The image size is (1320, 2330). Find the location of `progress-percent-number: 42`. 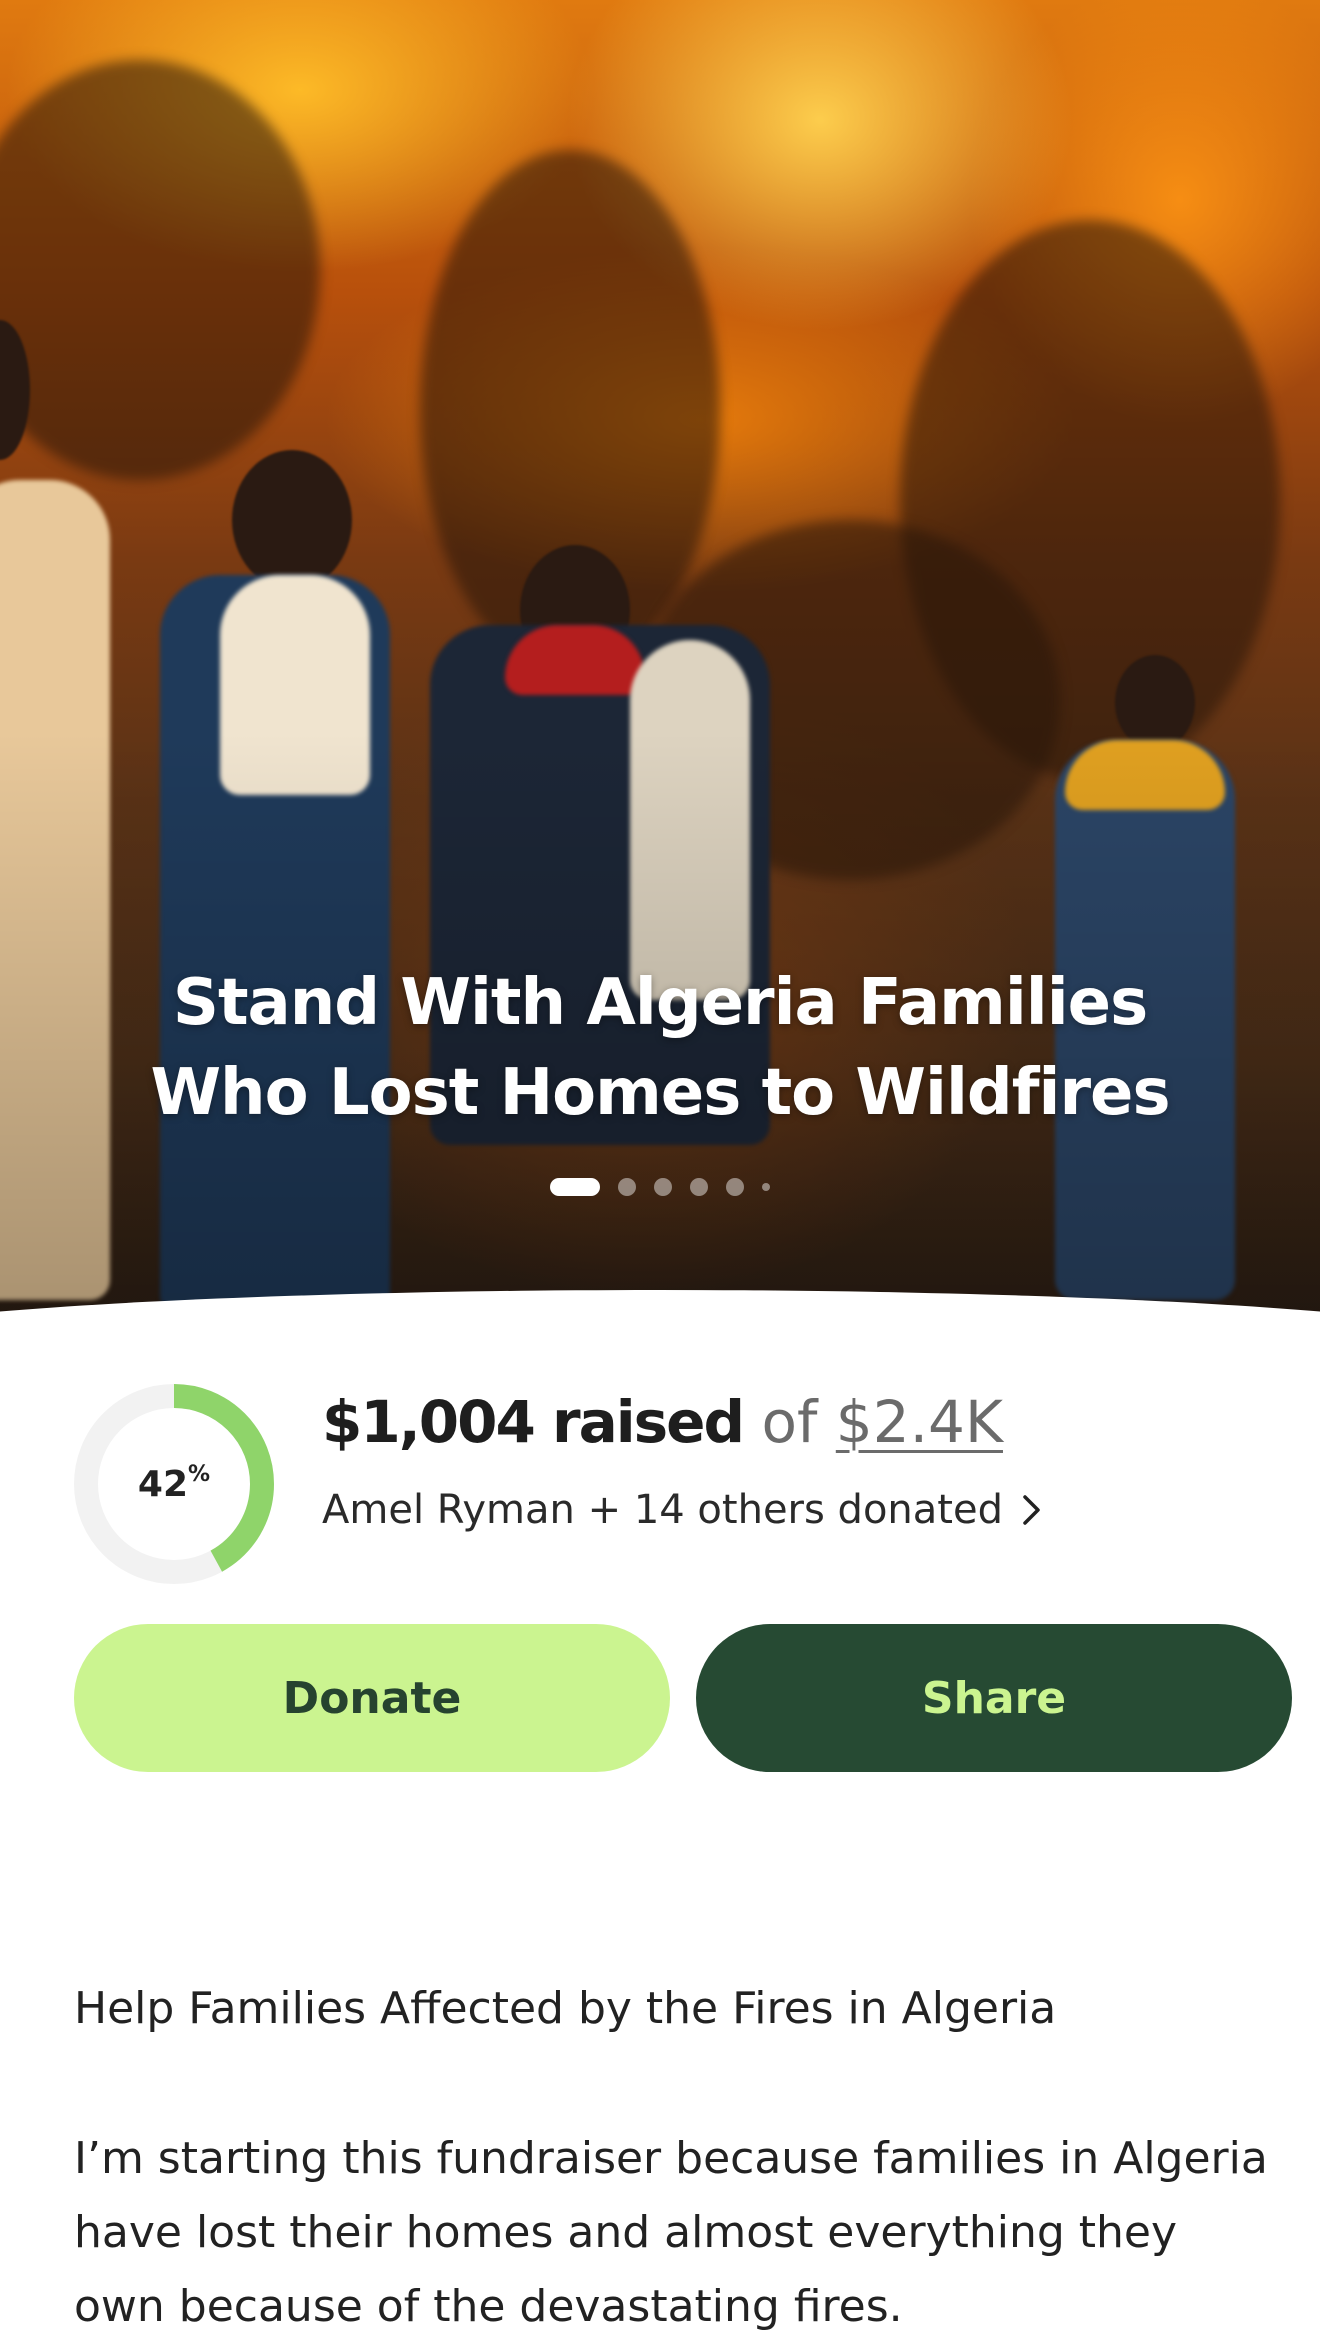

progress-percent-number: 42 is located at coordinates (163, 1484).